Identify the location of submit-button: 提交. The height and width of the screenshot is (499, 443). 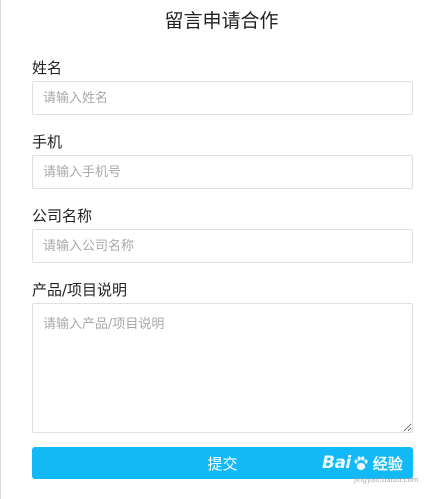
(222, 463).